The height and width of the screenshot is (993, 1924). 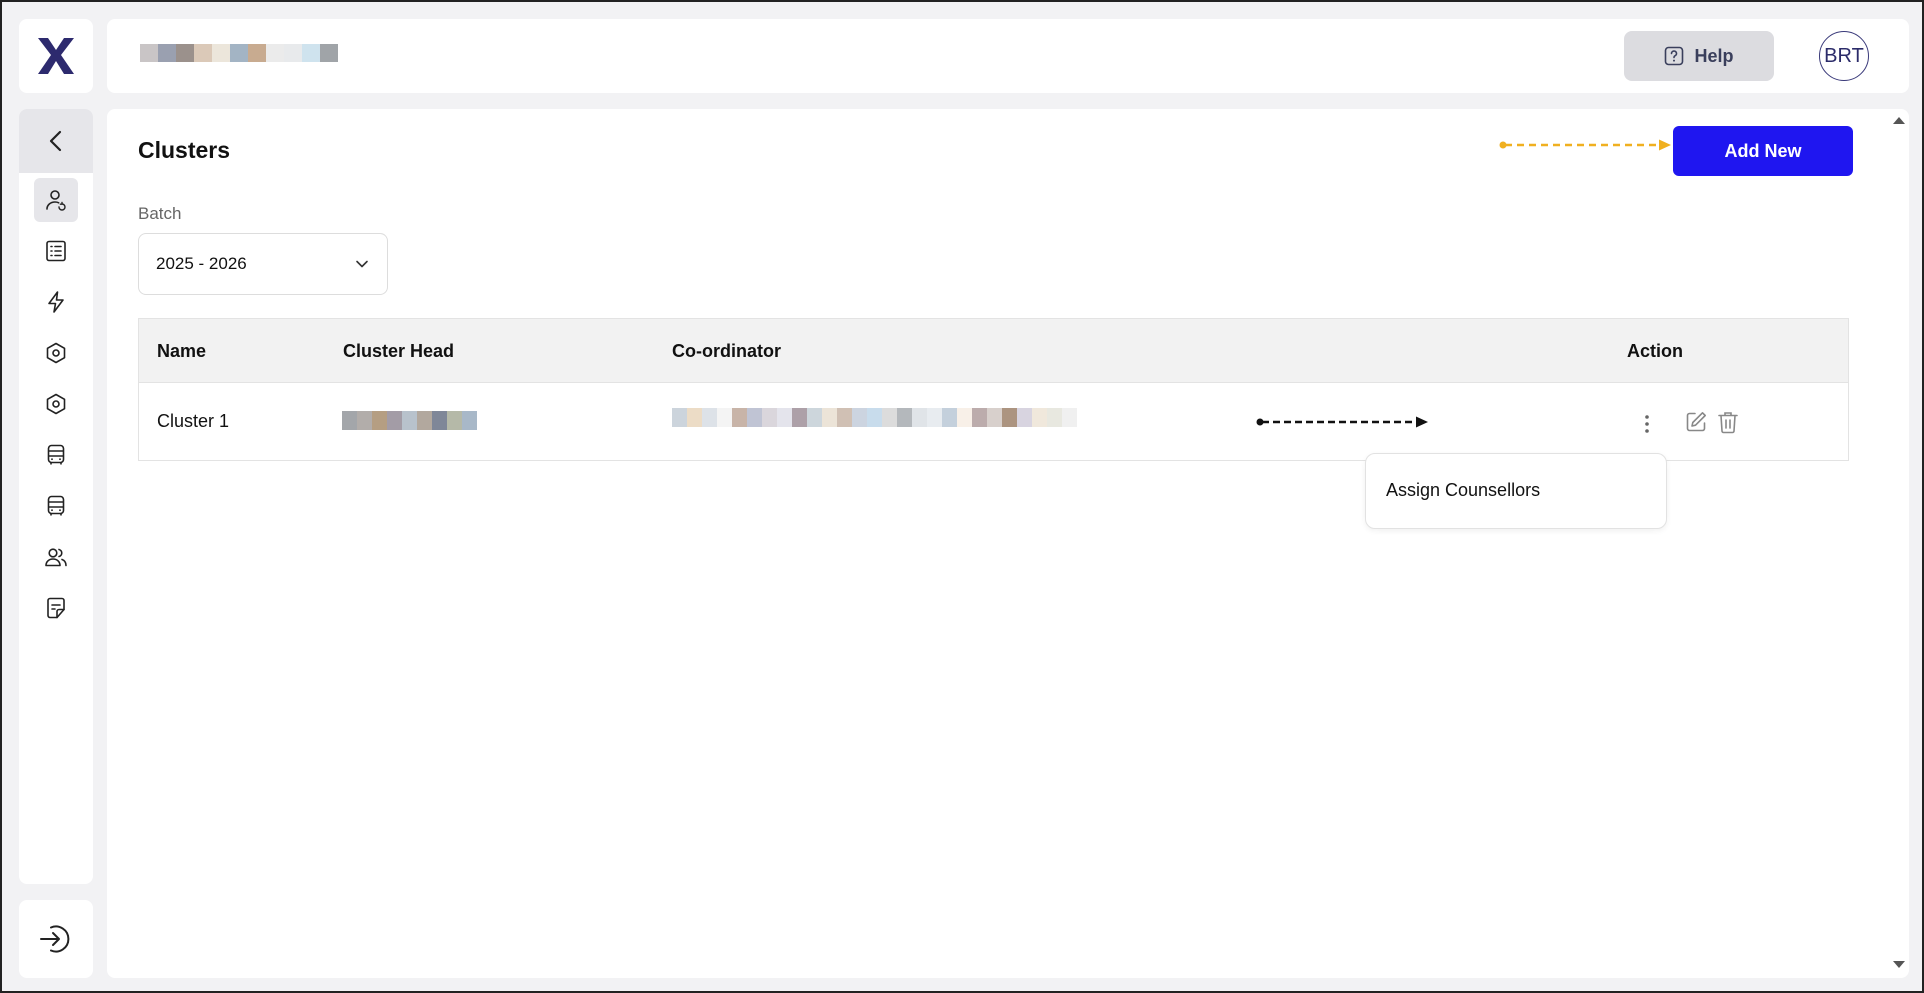 I want to click on cluster-head-redacted, so click(x=409, y=420).